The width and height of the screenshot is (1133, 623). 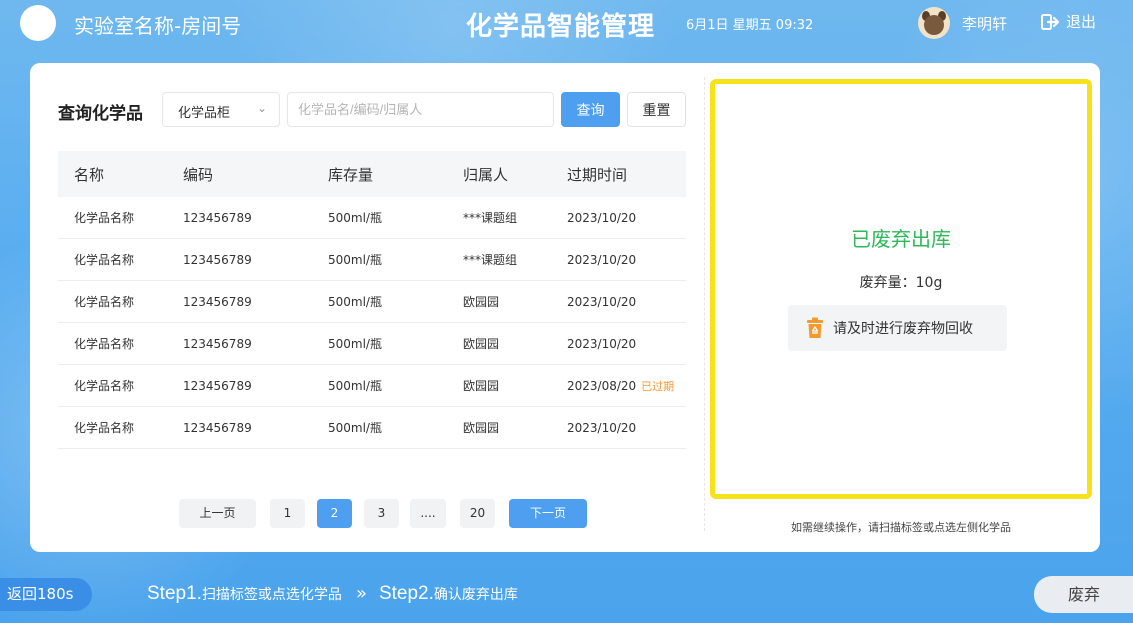 I want to click on avatar-face, so click(x=934, y=25).